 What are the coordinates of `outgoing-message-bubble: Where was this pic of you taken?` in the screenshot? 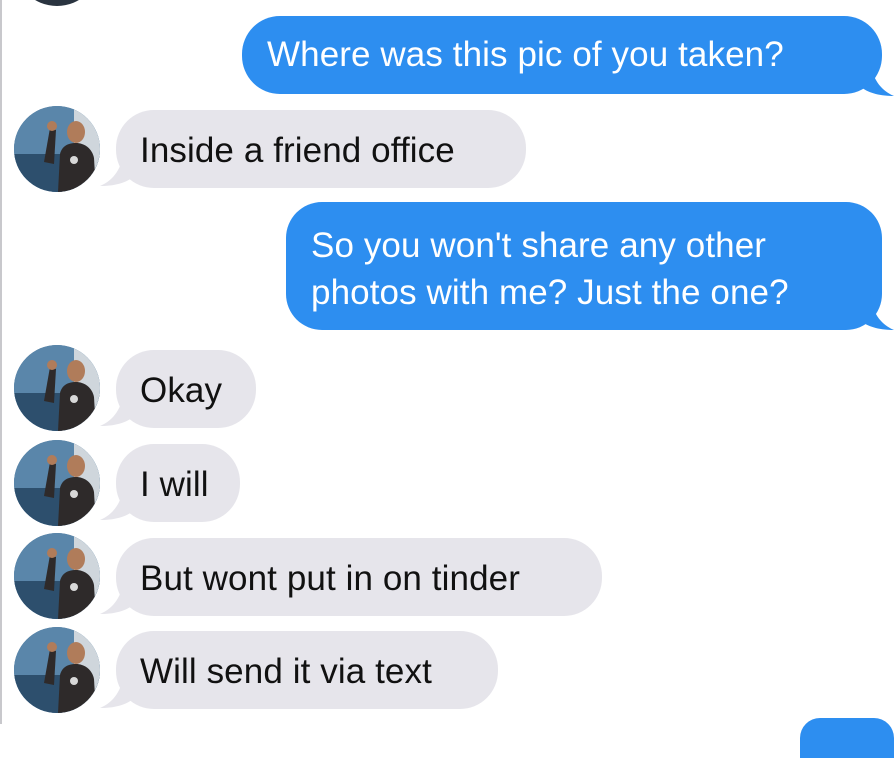 It's located at (562, 55).